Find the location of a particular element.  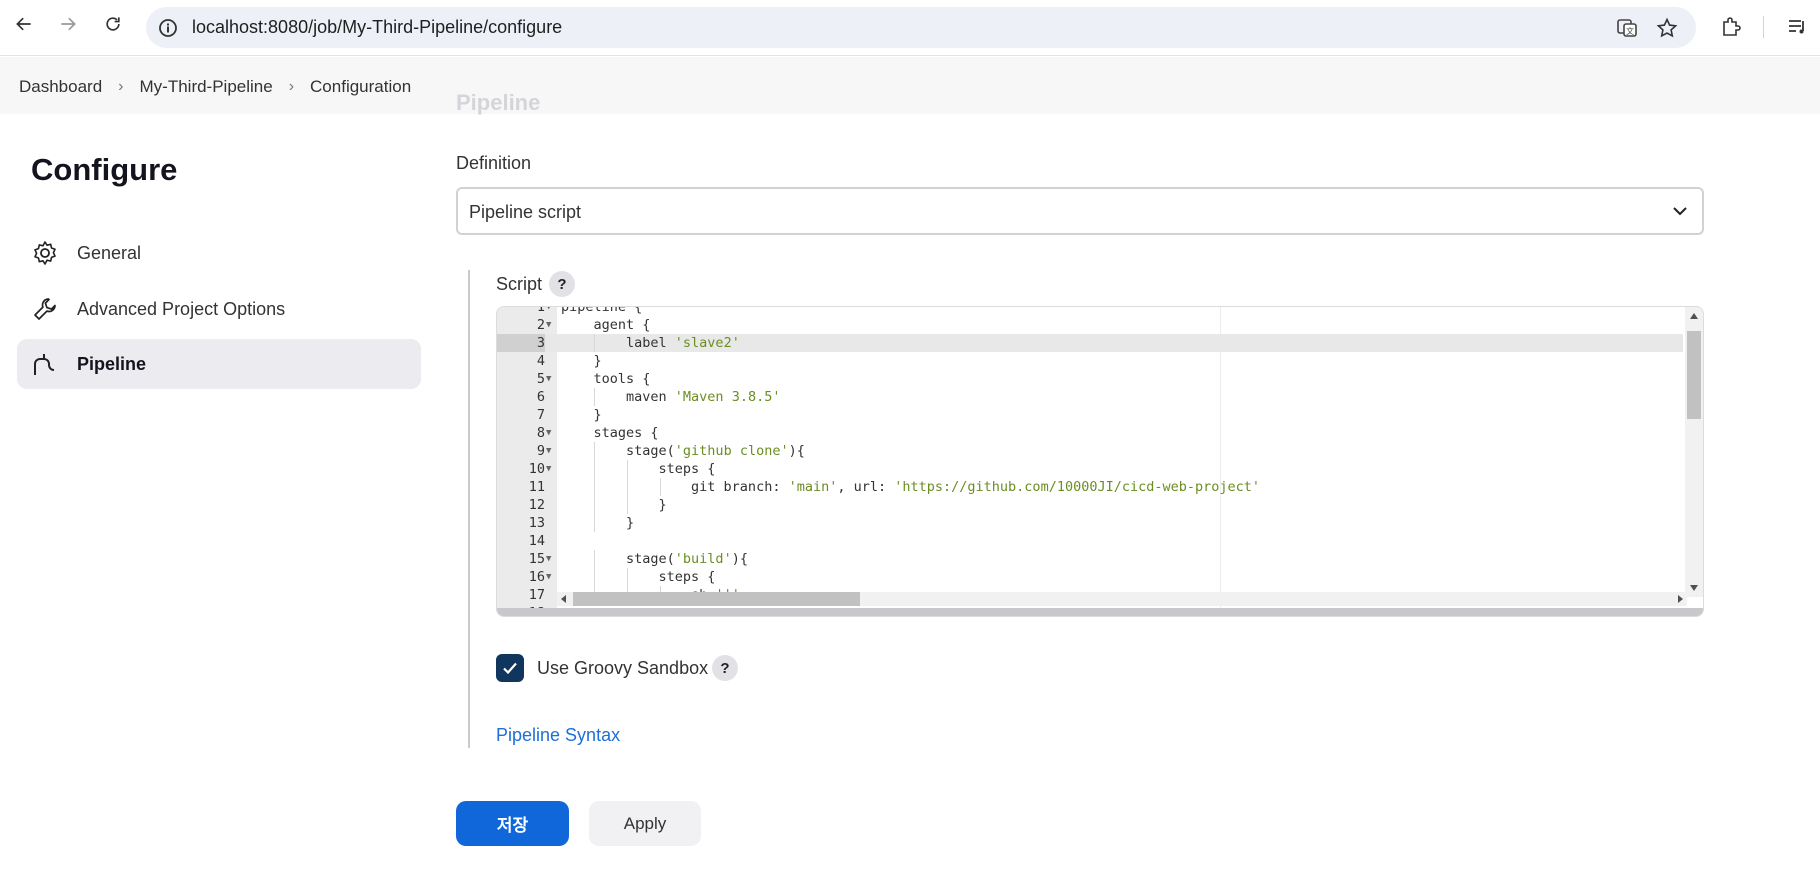

groovy-sandbox-label: Use Groovy Sandbox is located at coordinates (622, 668).